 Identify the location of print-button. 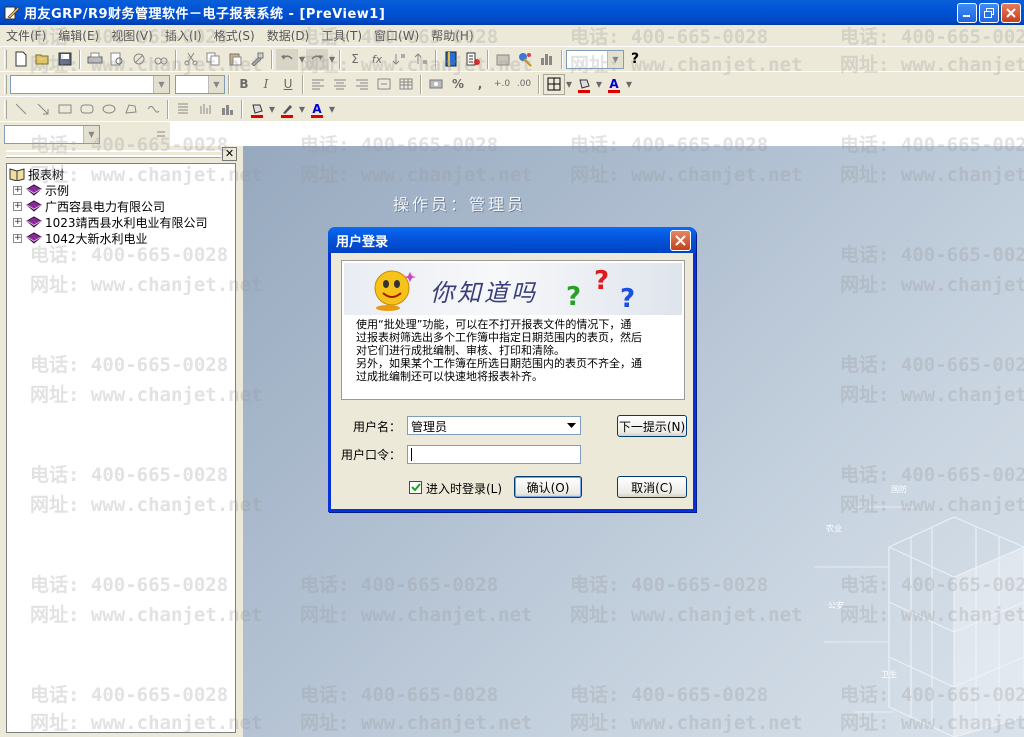
(95, 59).